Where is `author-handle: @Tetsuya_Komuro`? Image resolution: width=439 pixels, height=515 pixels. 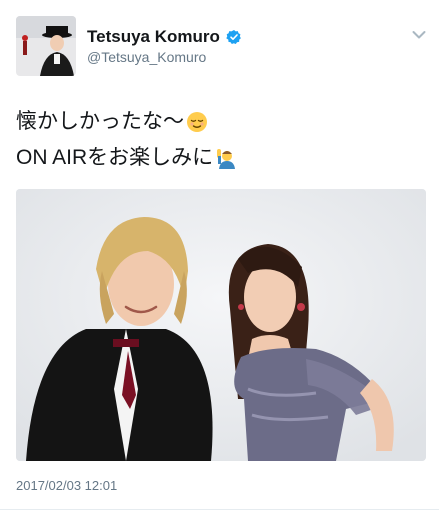
author-handle: @Tetsuya_Komuro is located at coordinates (146, 57).